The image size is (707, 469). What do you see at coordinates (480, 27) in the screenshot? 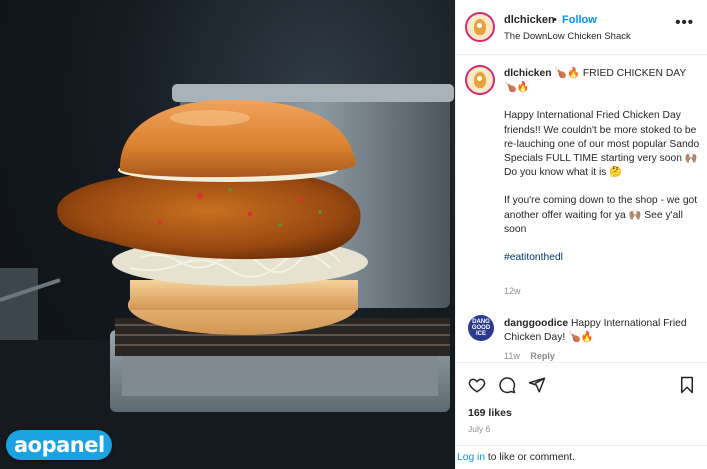
I see `author-avatar` at bounding box center [480, 27].